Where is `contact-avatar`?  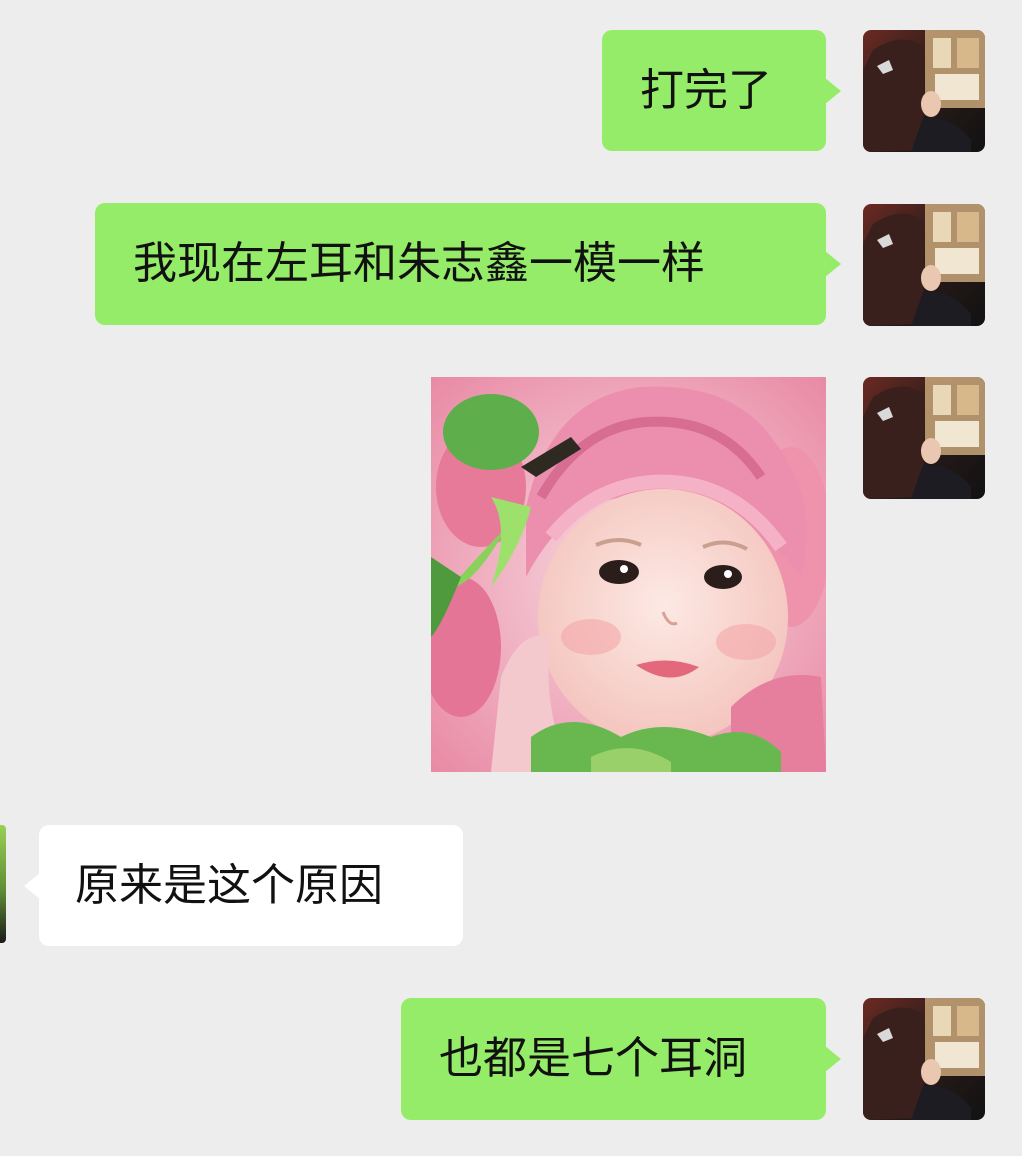 contact-avatar is located at coordinates (3, 884).